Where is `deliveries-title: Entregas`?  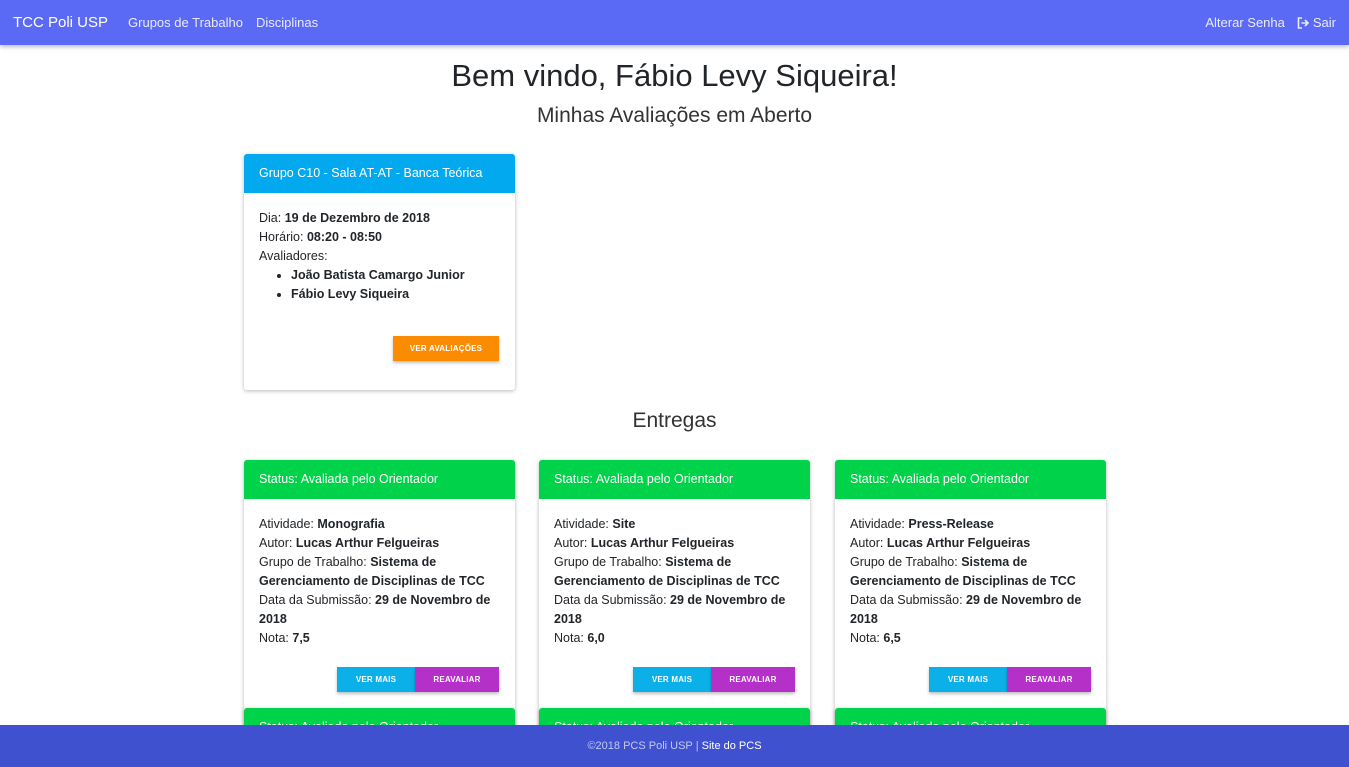
deliveries-title: Entregas is located at coordinates (674, 420).